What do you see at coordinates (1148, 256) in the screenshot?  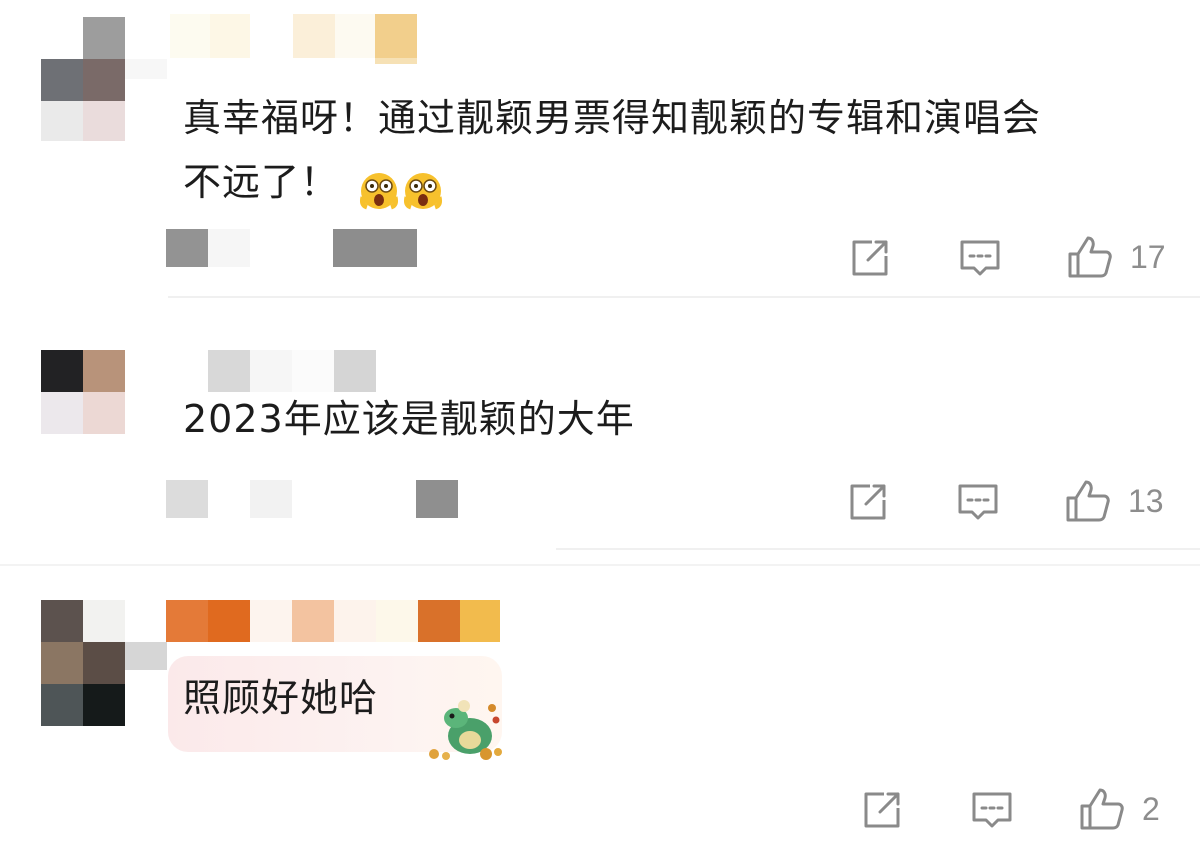 I see `like-count: 17` at bounding box center [1148, 256].